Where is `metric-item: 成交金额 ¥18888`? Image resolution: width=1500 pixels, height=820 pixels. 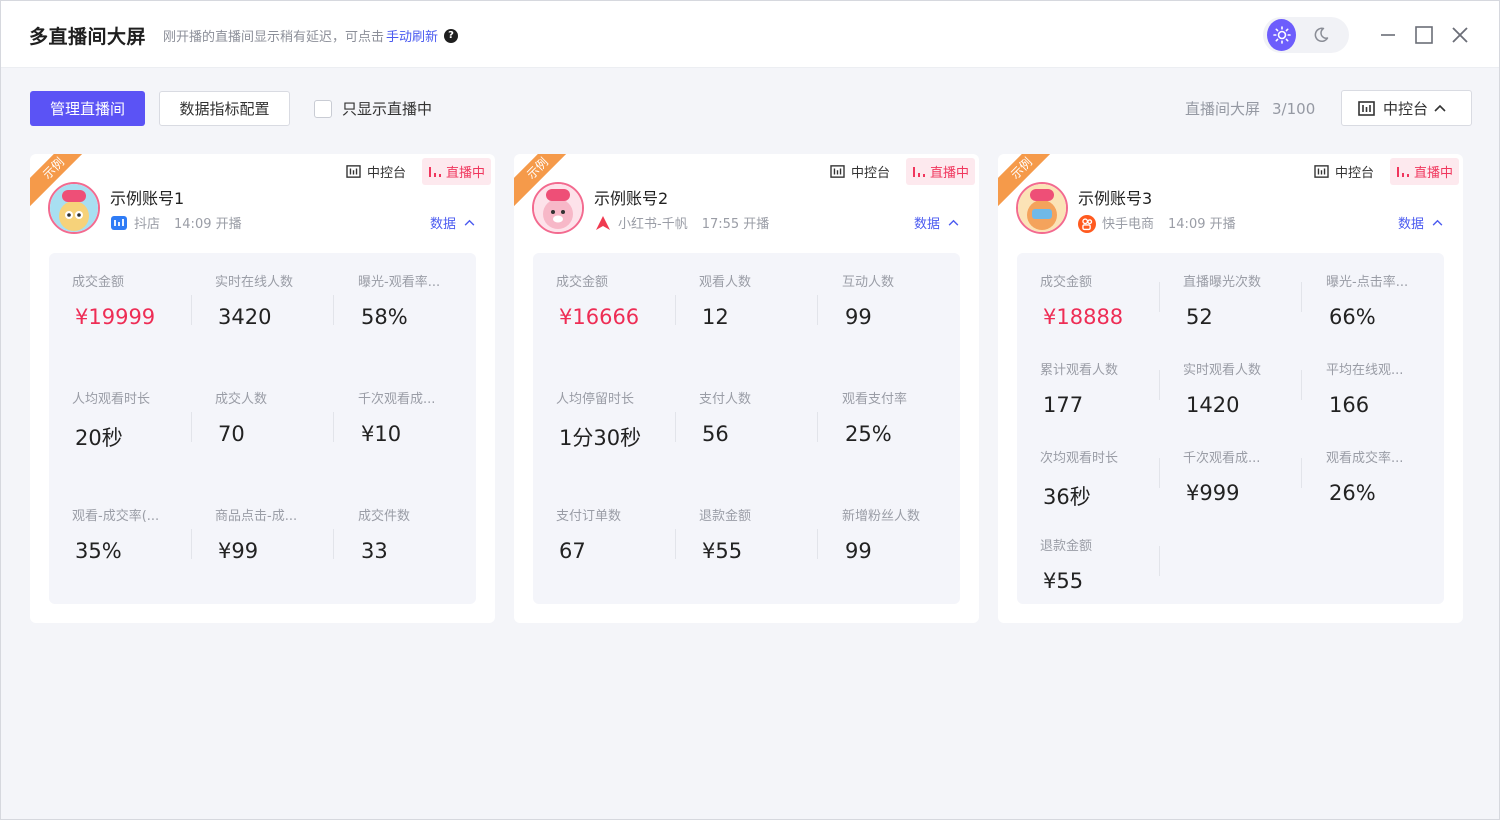 metric-item: 成交金额 ¥18888 is located at coordinates (1082, 302).